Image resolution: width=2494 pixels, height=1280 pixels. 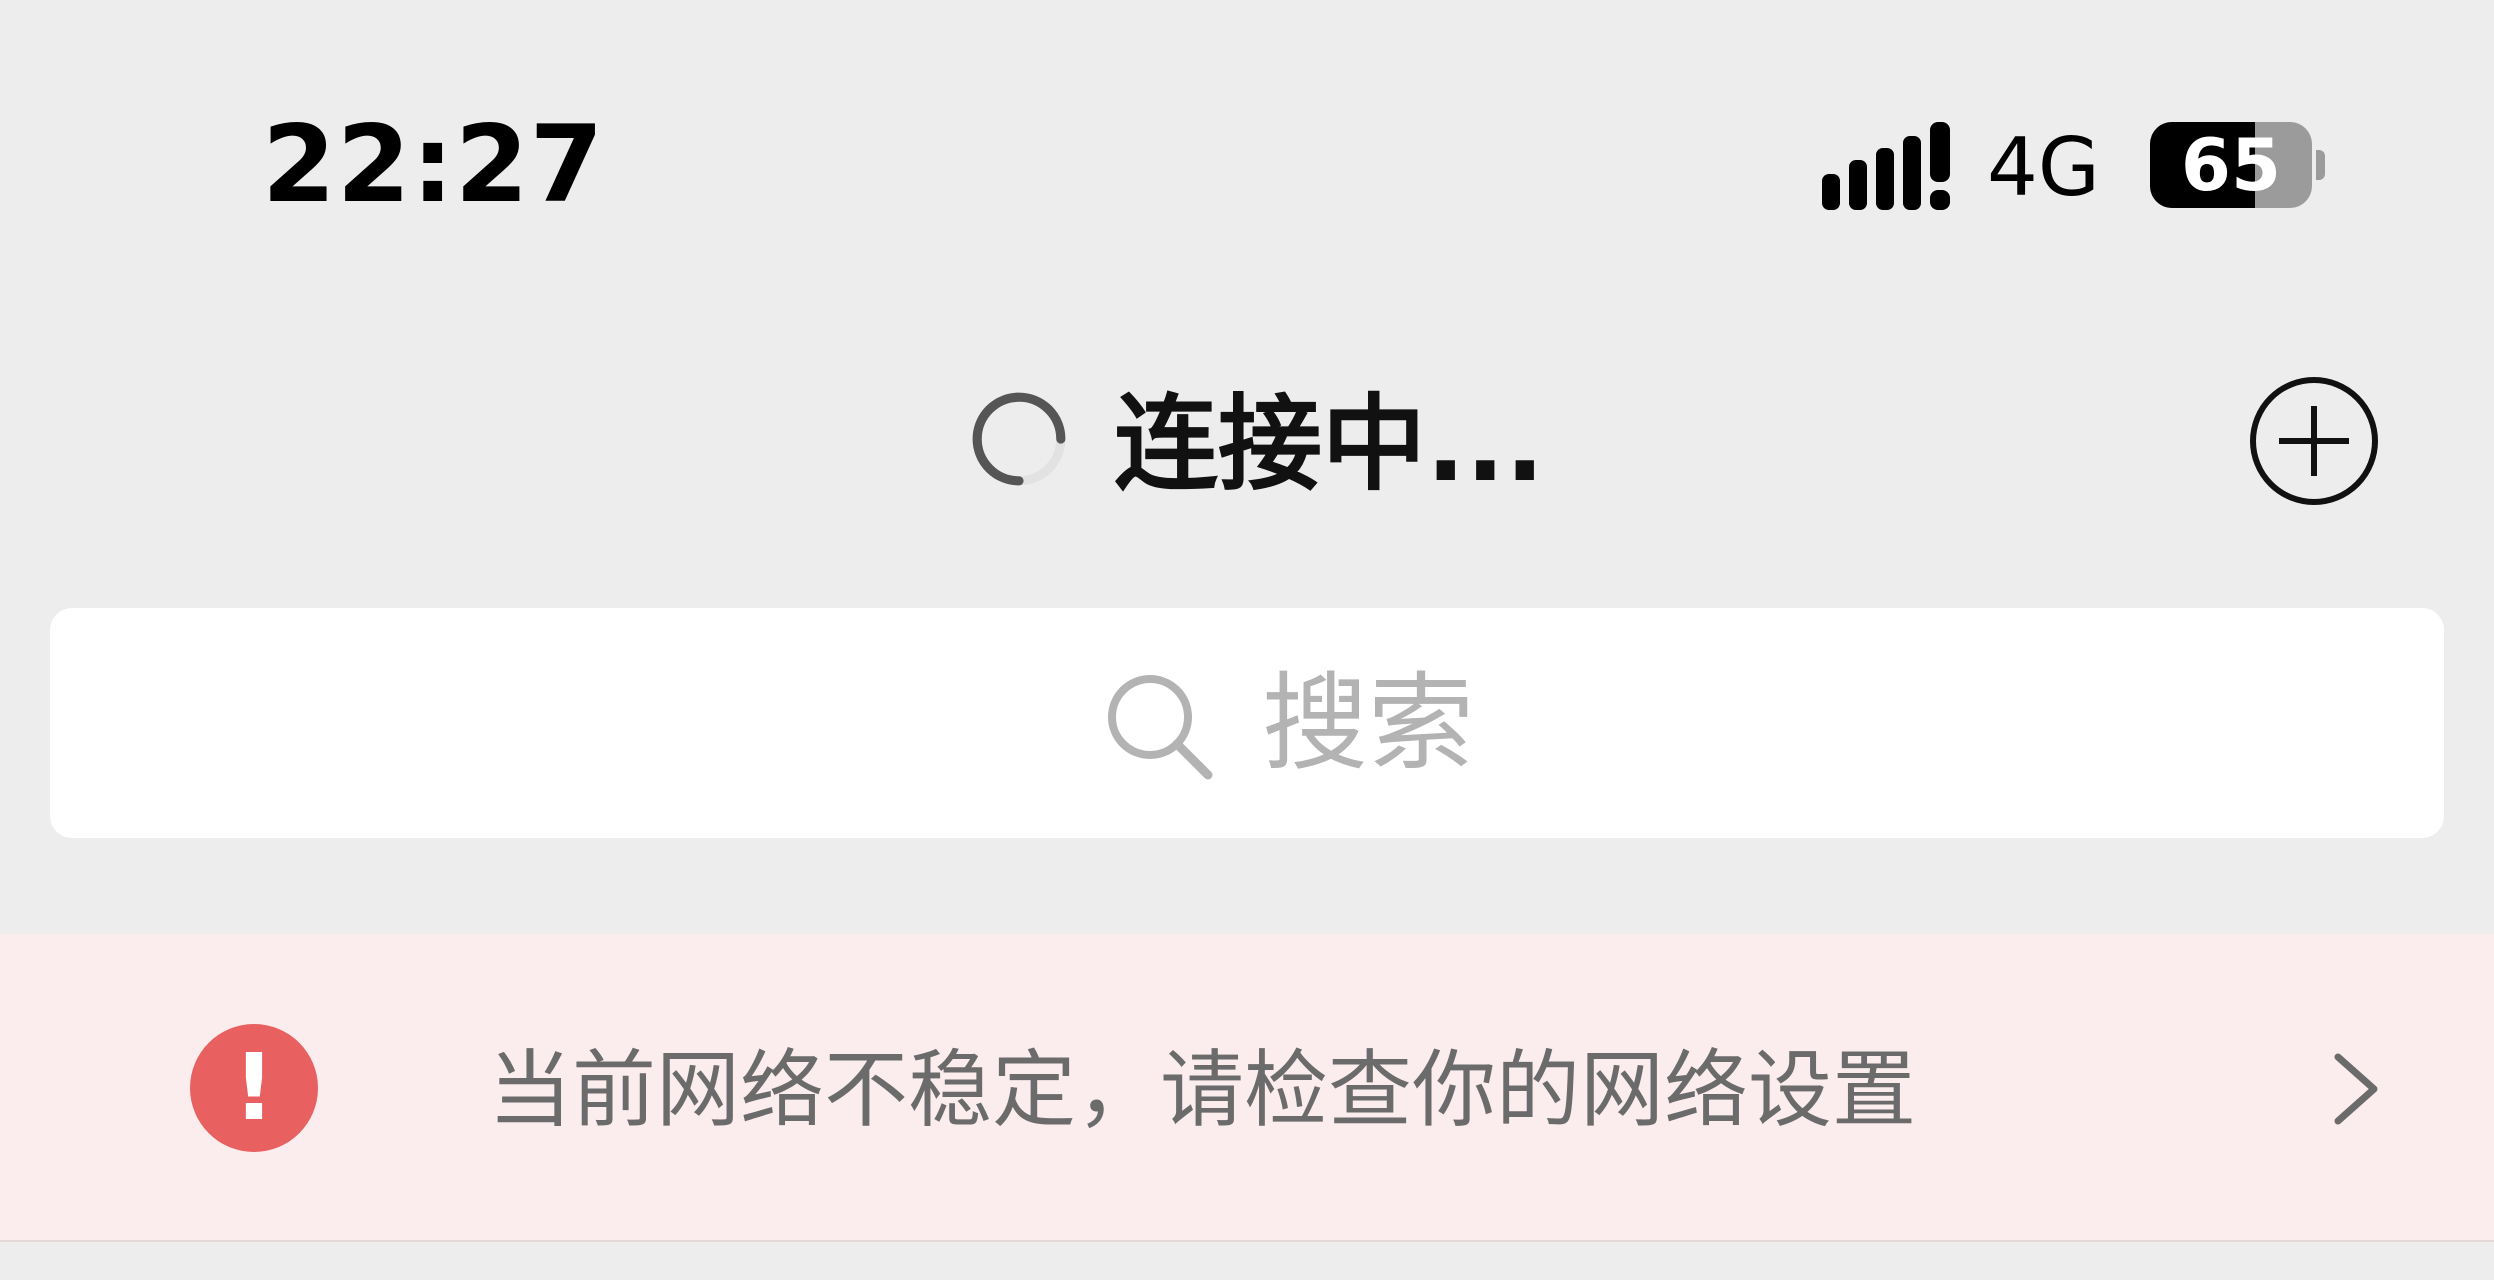 What do you see at coordinates (2314, 441) in the screenshot?
I see `add-button` at bounding box center [2314, 441].